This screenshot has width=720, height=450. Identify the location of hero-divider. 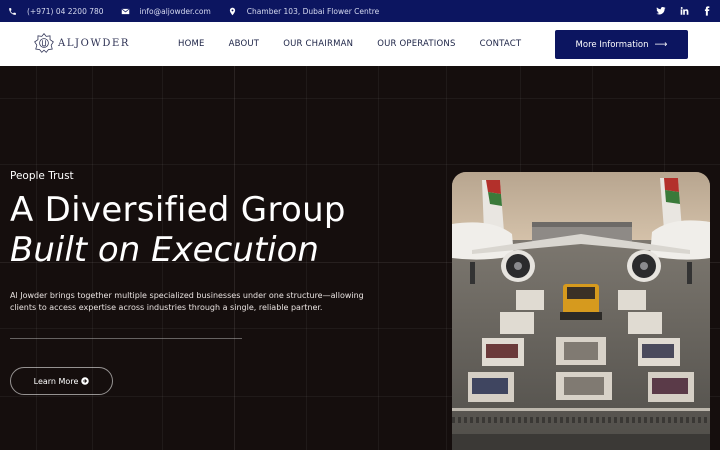
(126, 338).